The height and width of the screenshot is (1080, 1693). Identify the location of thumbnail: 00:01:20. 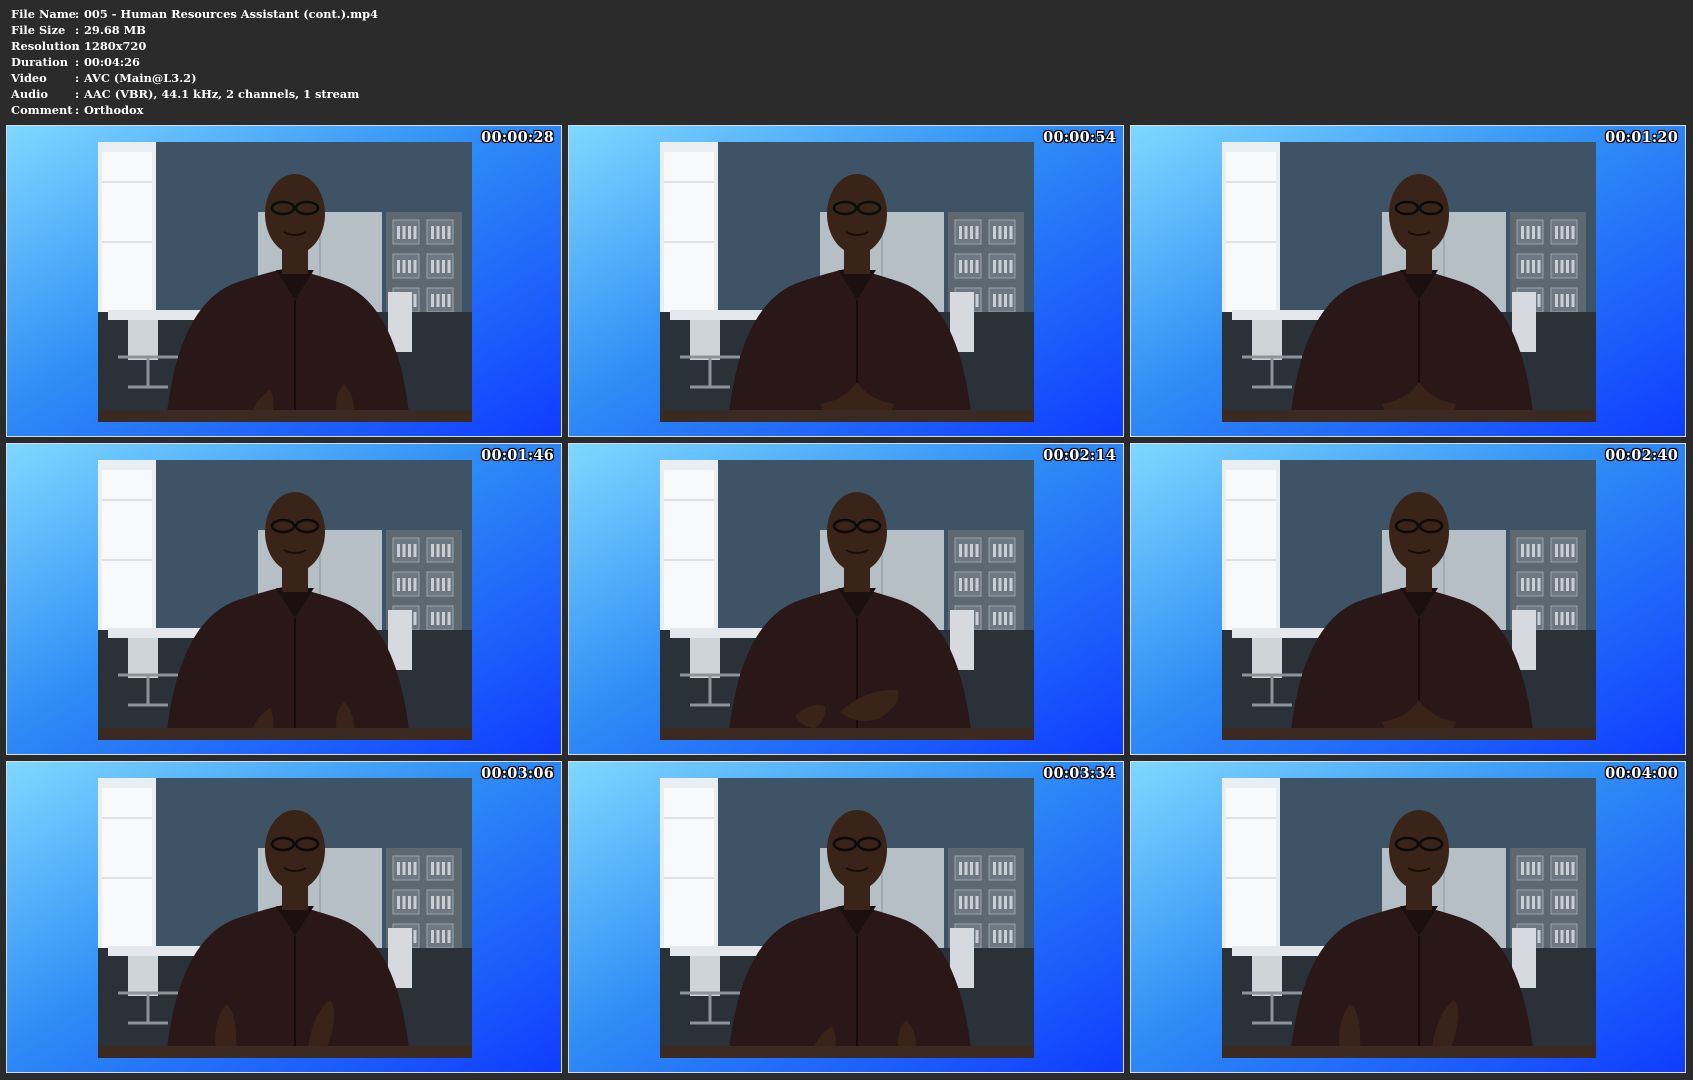
(1408, 281).